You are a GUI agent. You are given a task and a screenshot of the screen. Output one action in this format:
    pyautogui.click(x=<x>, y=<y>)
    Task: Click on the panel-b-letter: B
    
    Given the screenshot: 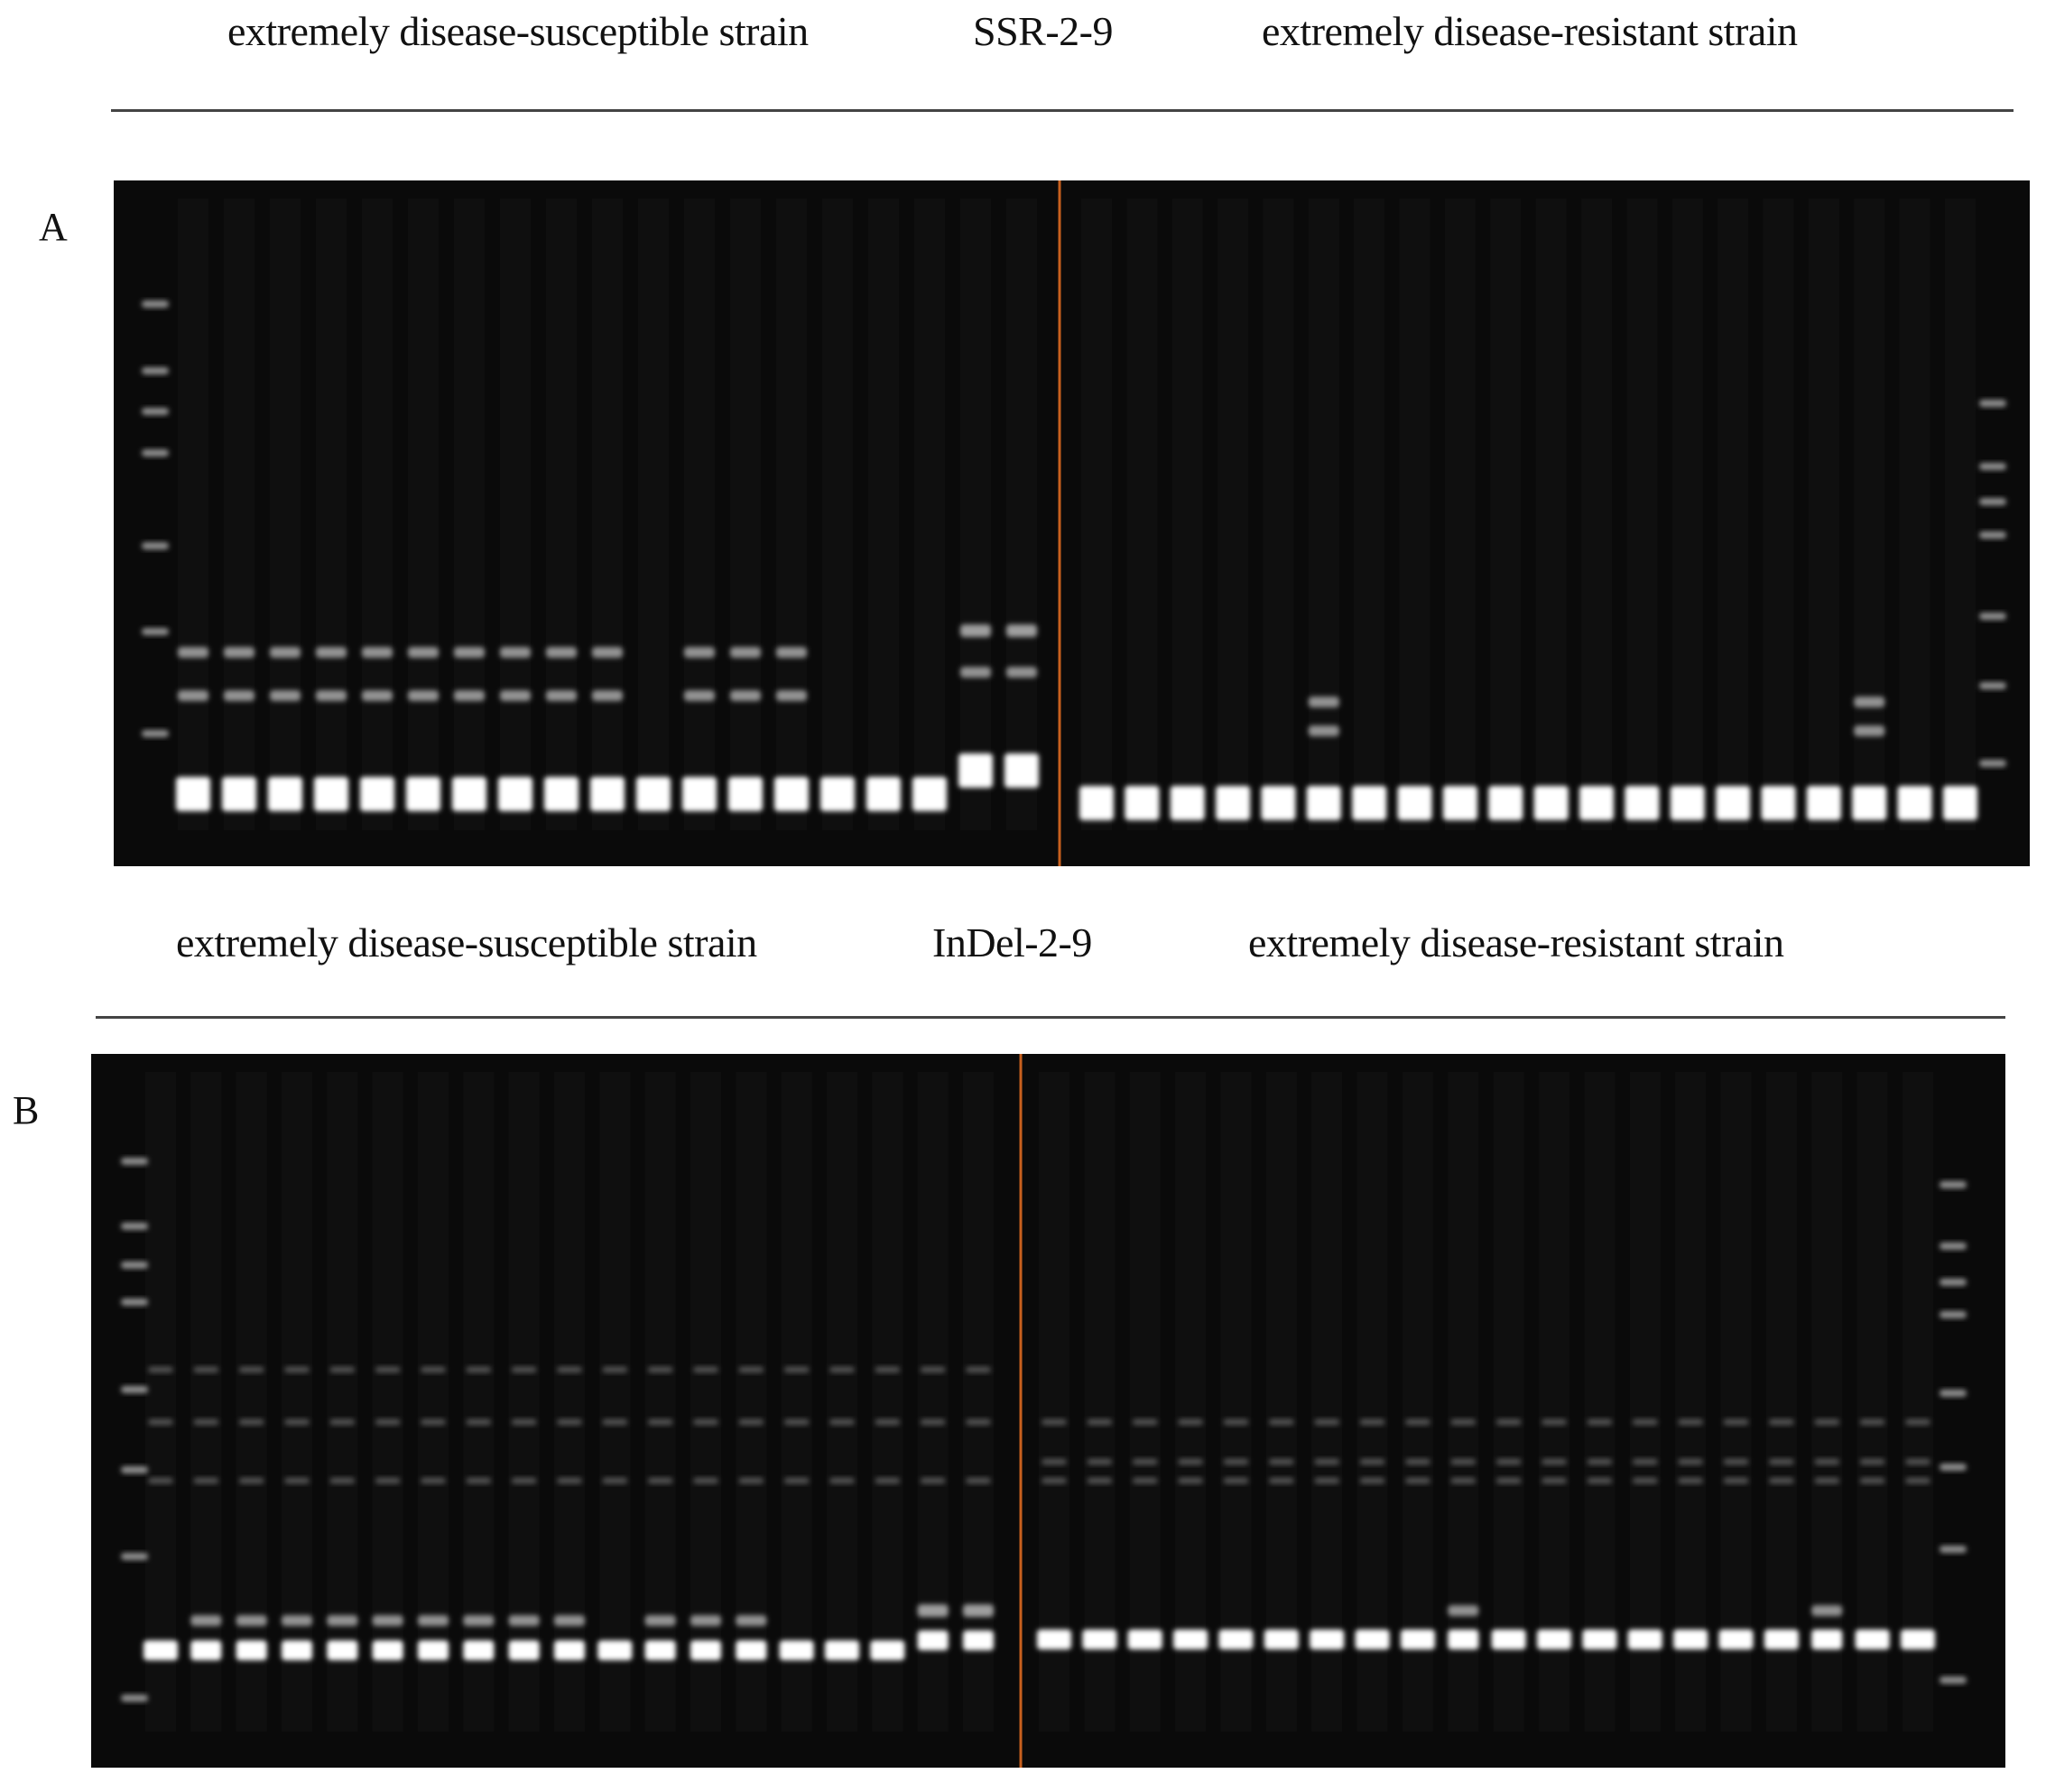 What is the action you would take?
    pyautogui.click(x=26, y=1110)
    